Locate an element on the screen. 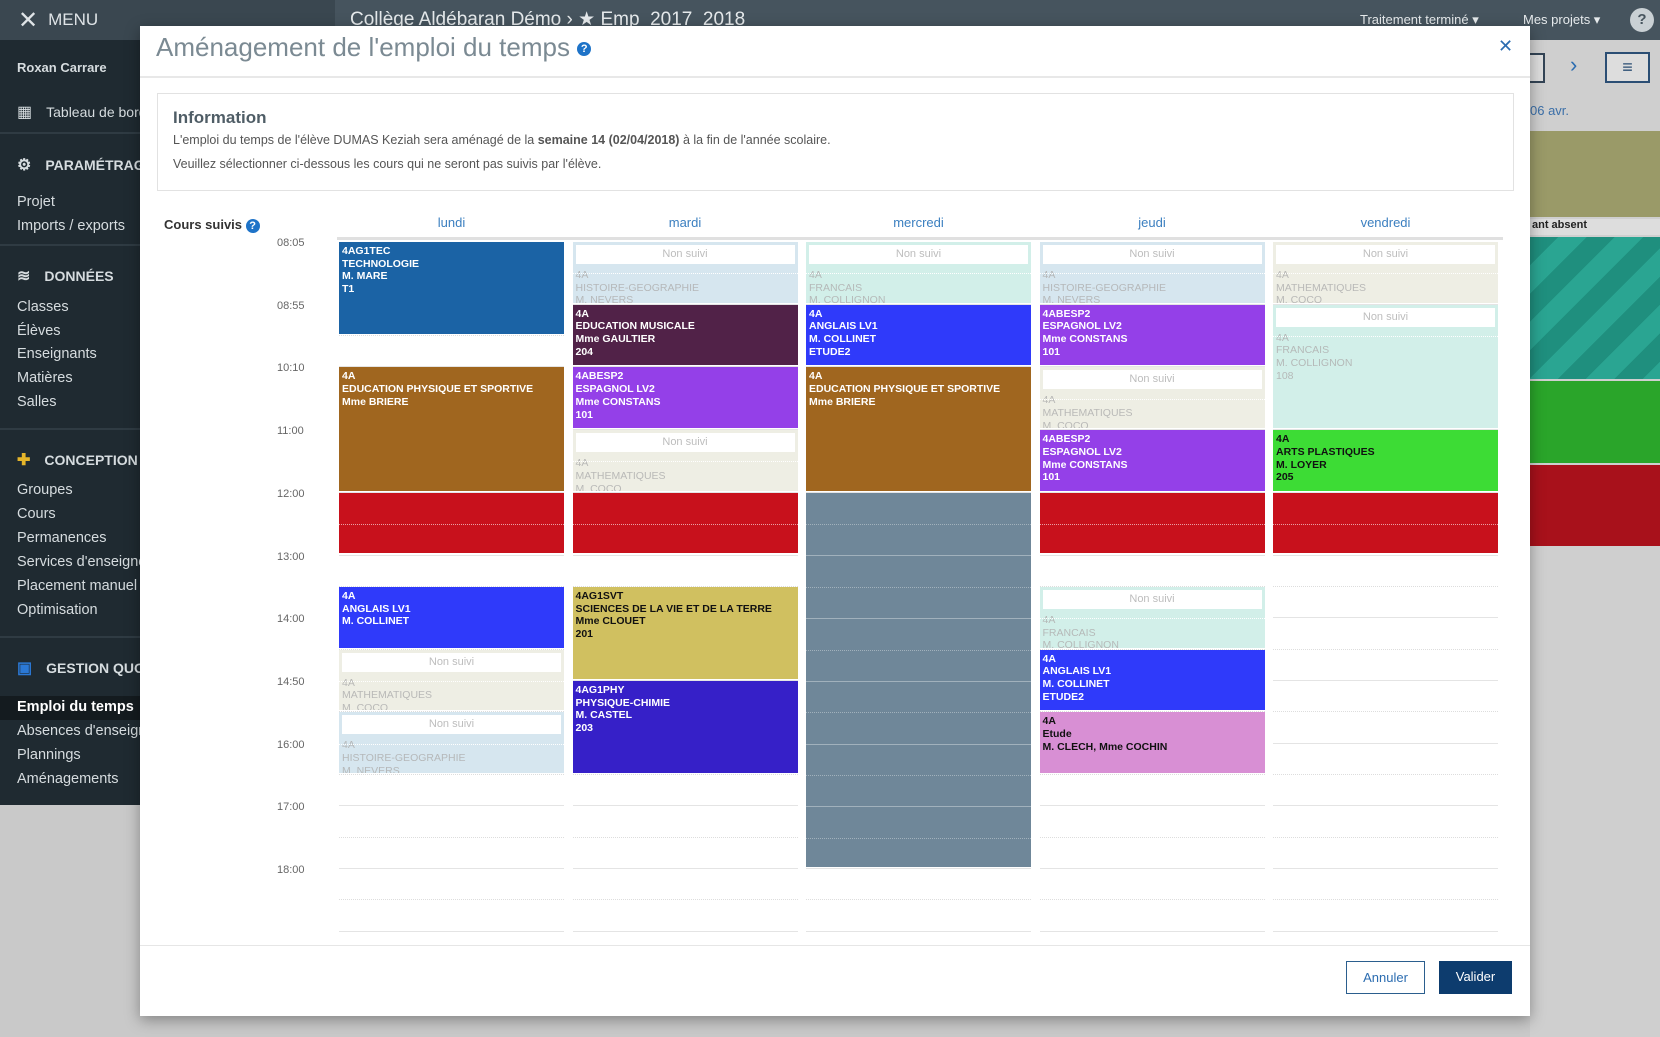 Image resolution: width=1660 pixels, height=1037 pixels. background-timetable: › ≡ 06 avr. ant absent is located at coordinates (1595, 538).